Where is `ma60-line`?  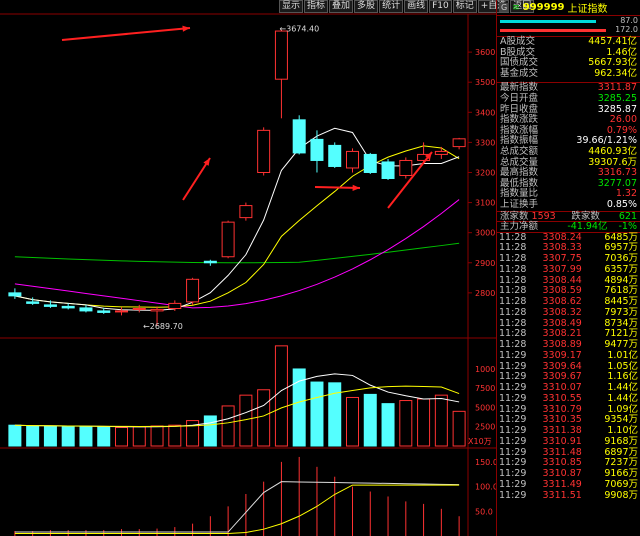 ma60-line is located at coordinates (237, 253).